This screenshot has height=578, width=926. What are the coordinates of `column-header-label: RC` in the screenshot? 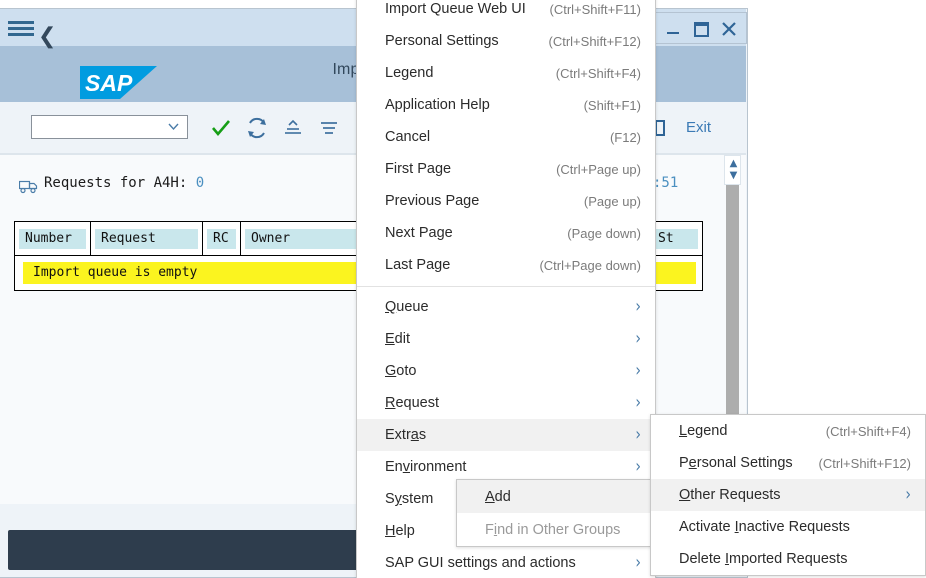 It's located at (221, 238).